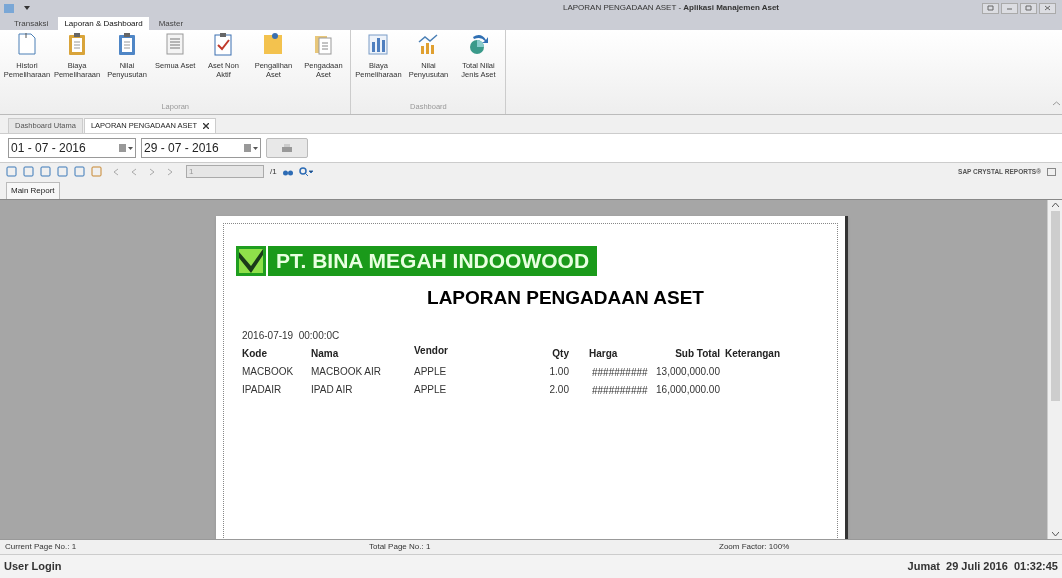  I want to click on minimize-icon, so click(1009, 8).